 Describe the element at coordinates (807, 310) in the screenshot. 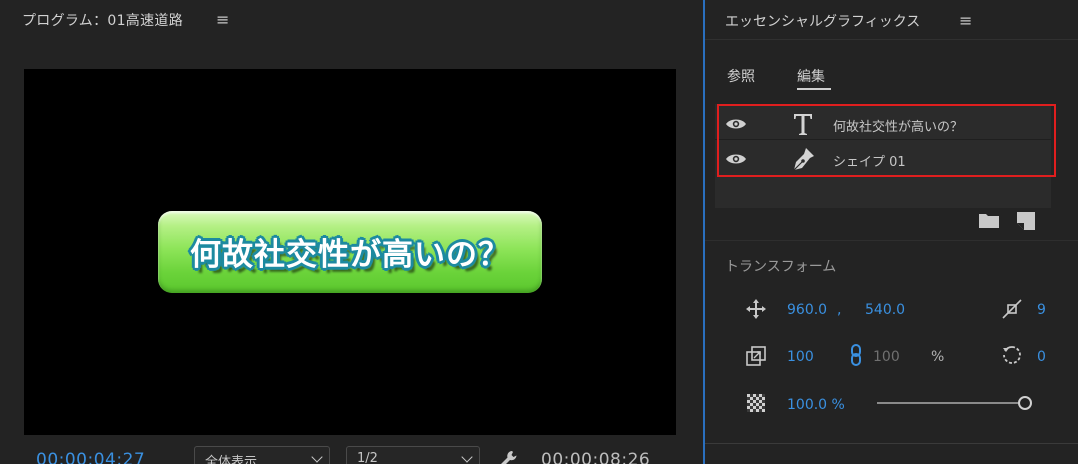

I see `position-x-value: 960.0` at that location.